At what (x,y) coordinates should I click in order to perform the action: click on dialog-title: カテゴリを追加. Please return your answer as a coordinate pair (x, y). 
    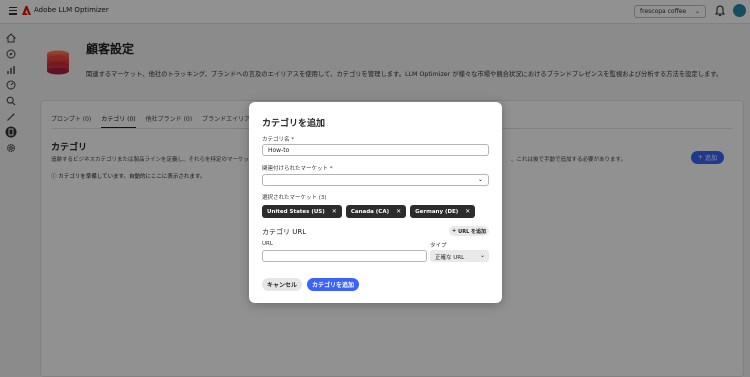
    Looking at the image, I should click on (294, 124).